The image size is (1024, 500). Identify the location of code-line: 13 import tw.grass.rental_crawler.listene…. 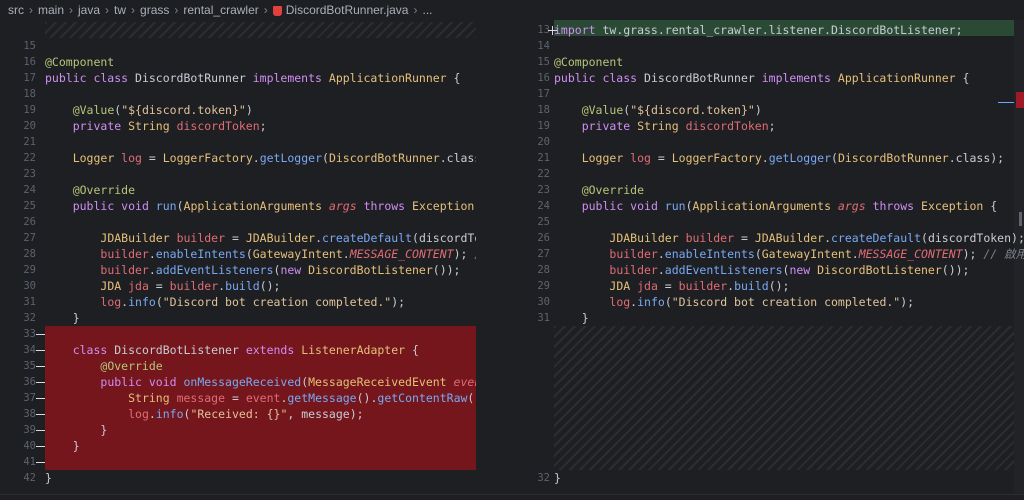
(768, 30).